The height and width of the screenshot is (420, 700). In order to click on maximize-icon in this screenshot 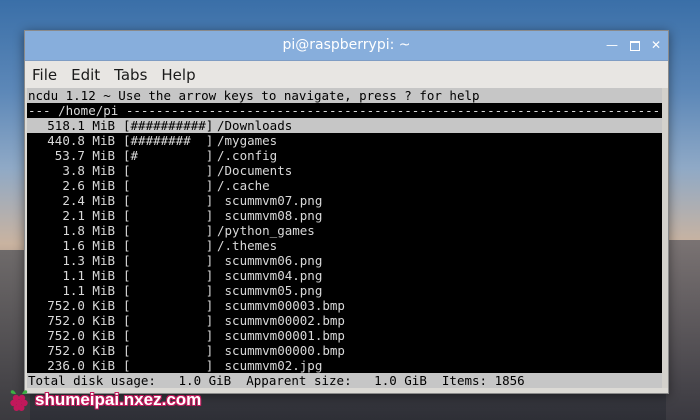, I will do `click(635, 45)`.